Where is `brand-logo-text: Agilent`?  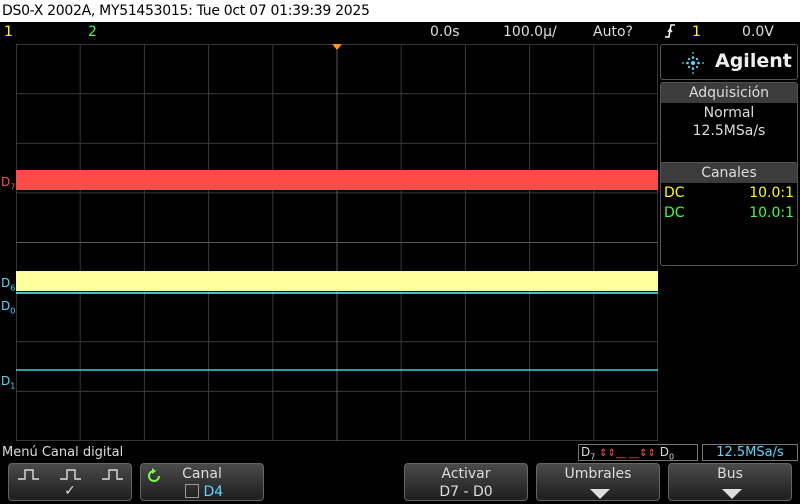 brand-logo-text: Agilent is located at coordinates (753, 61).